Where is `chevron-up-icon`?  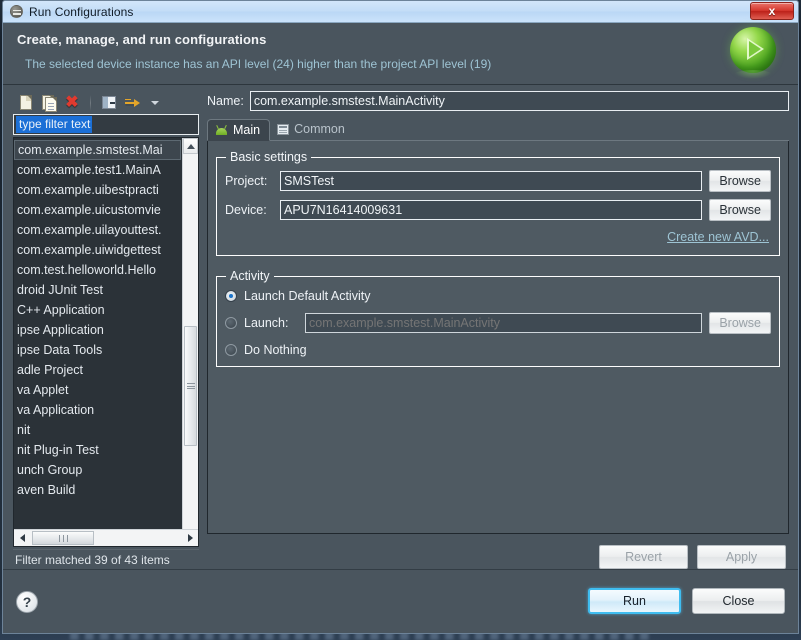
chevron-up-icon is located at coordinates (190, 146).